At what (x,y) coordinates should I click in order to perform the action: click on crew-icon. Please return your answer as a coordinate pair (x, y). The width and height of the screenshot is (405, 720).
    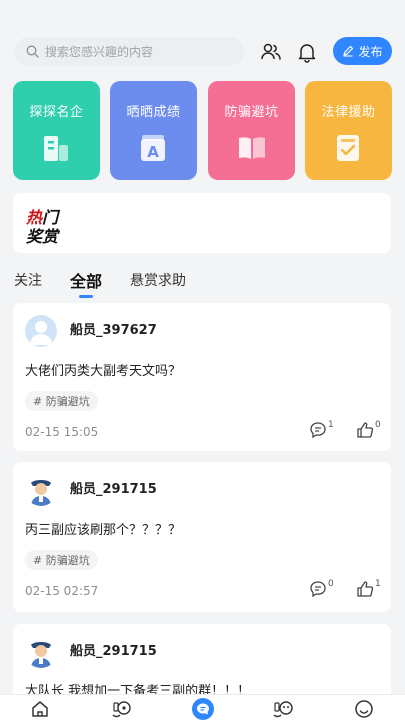
    Looking at the image, I should click on (283, 709).